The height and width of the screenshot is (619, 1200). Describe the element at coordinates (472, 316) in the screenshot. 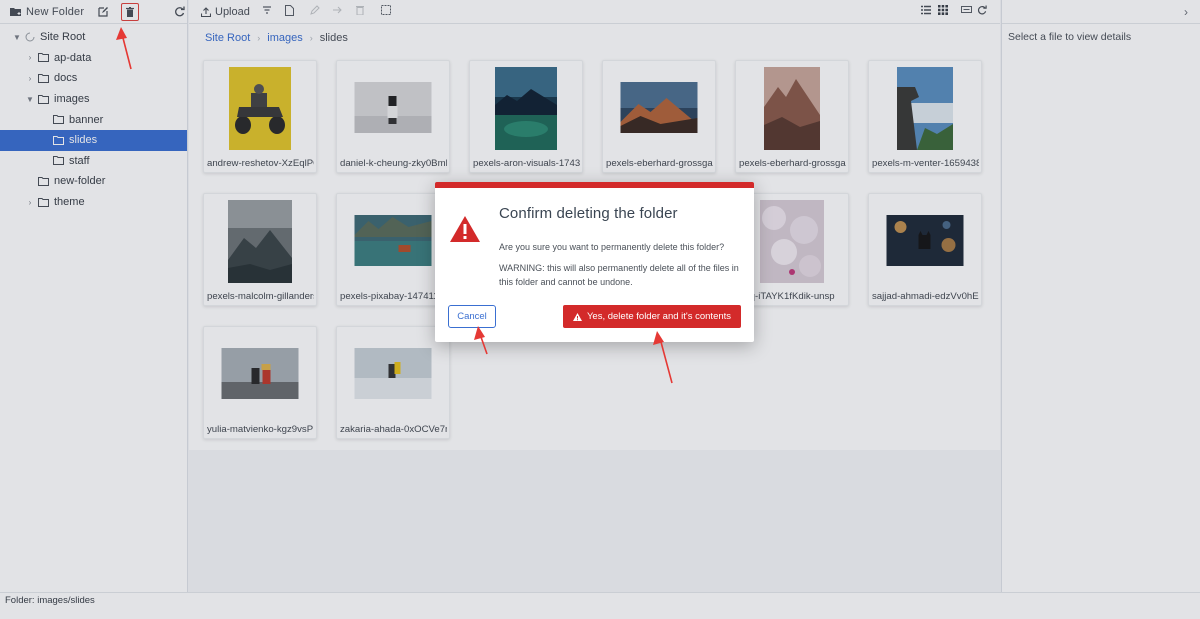

I see `cancel-button: Cancel` at that location.